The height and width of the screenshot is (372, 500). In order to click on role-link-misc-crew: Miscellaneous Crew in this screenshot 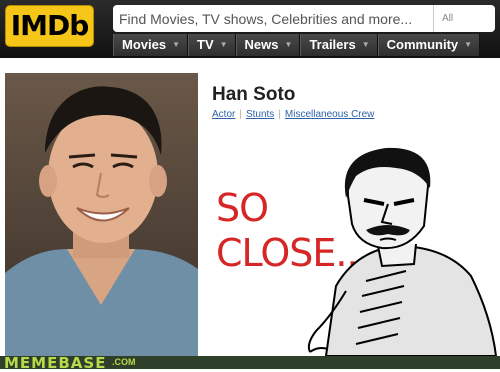, I will do `click(329, 114)`.